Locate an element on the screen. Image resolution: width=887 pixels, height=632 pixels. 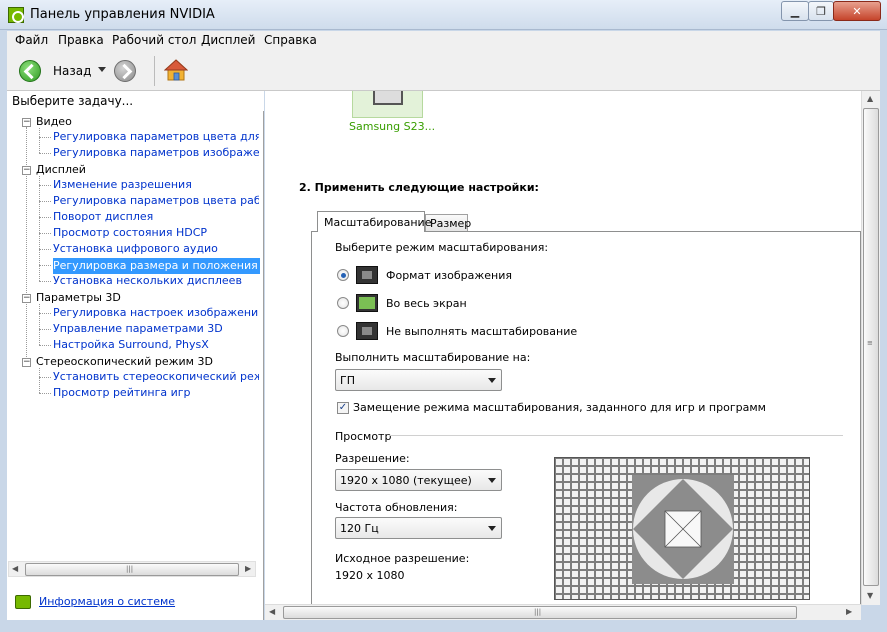
title-bar: Панель управления NVIDIA ▁ ❐ ✕ is located at coordinates (443, 15).